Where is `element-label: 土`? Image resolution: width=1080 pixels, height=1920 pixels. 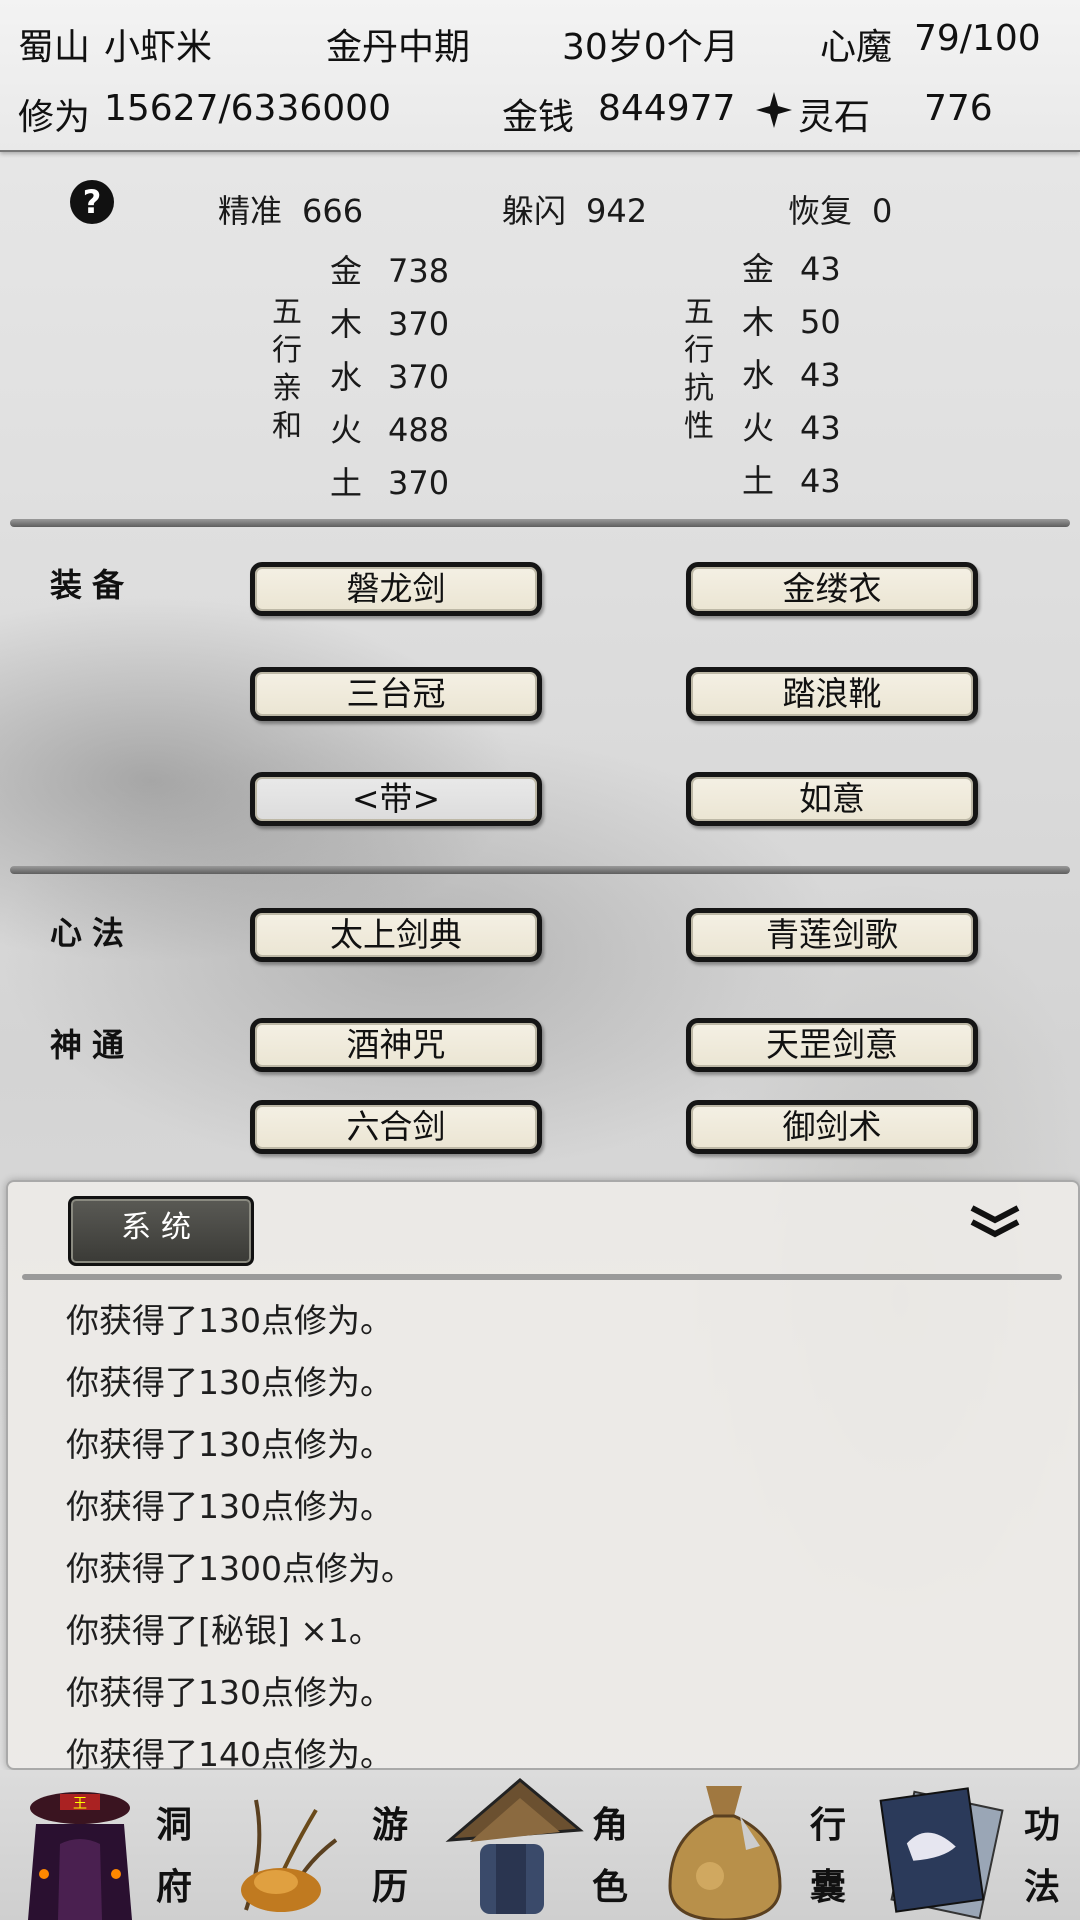 element-label: 土 is located at coordinates (346, 483).